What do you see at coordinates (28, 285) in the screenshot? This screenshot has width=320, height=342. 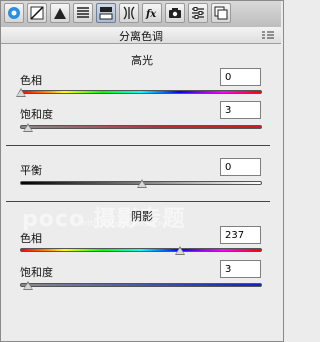 I see `shadows-saturation-thumb` at bounding box center [28, 285].